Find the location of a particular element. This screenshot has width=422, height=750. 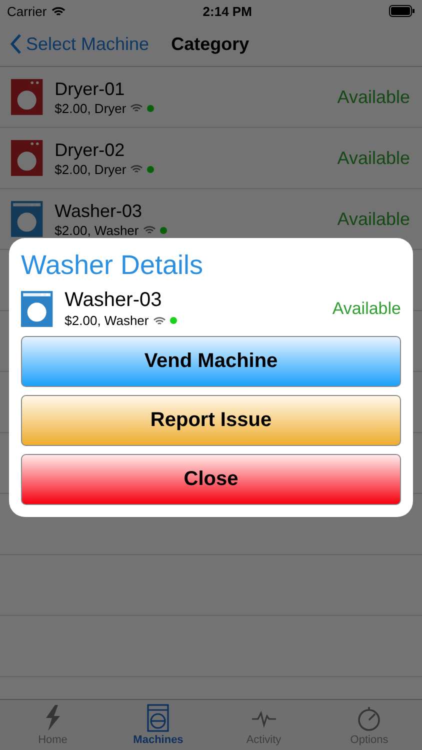

back-link: Select Machine is located at coordinates (80, 44).